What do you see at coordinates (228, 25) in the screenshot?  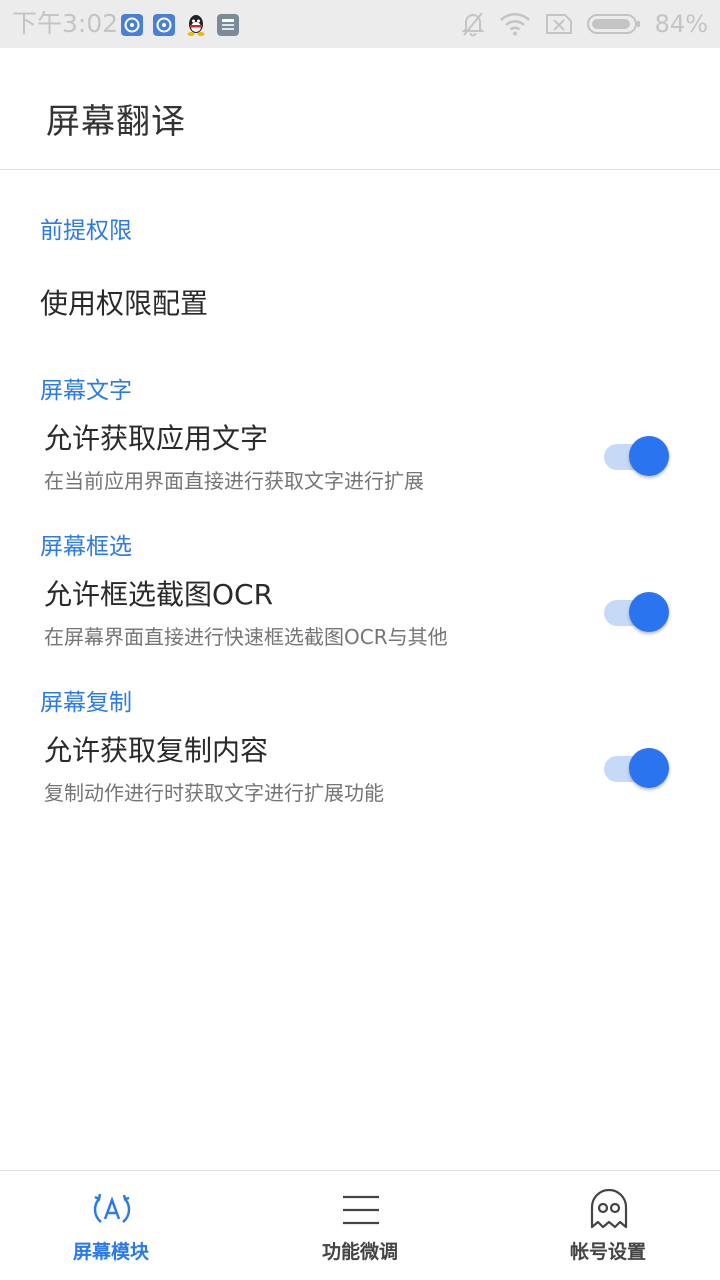 I see `sim-card-icon` at bounding box center [228, 25].